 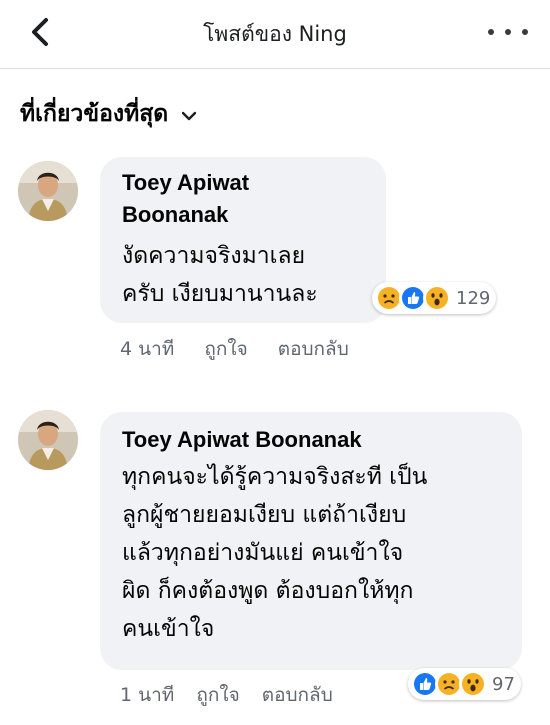 I want to click on more-options-button, so click(x=508, y=32).